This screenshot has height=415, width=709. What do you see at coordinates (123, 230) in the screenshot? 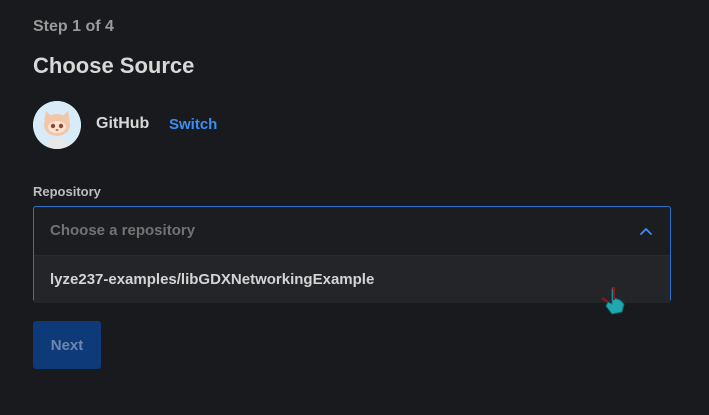
I see `repository-placeholder: Choose a repository` at bounding box center [123, 230].